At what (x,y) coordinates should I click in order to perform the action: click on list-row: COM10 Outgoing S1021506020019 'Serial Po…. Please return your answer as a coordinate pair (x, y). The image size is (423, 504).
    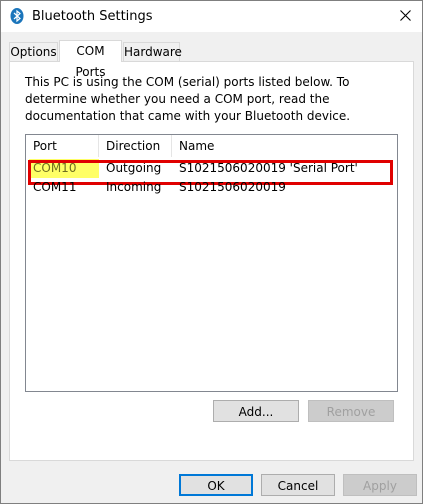
    Looking at the image, I should click on (211, 172).